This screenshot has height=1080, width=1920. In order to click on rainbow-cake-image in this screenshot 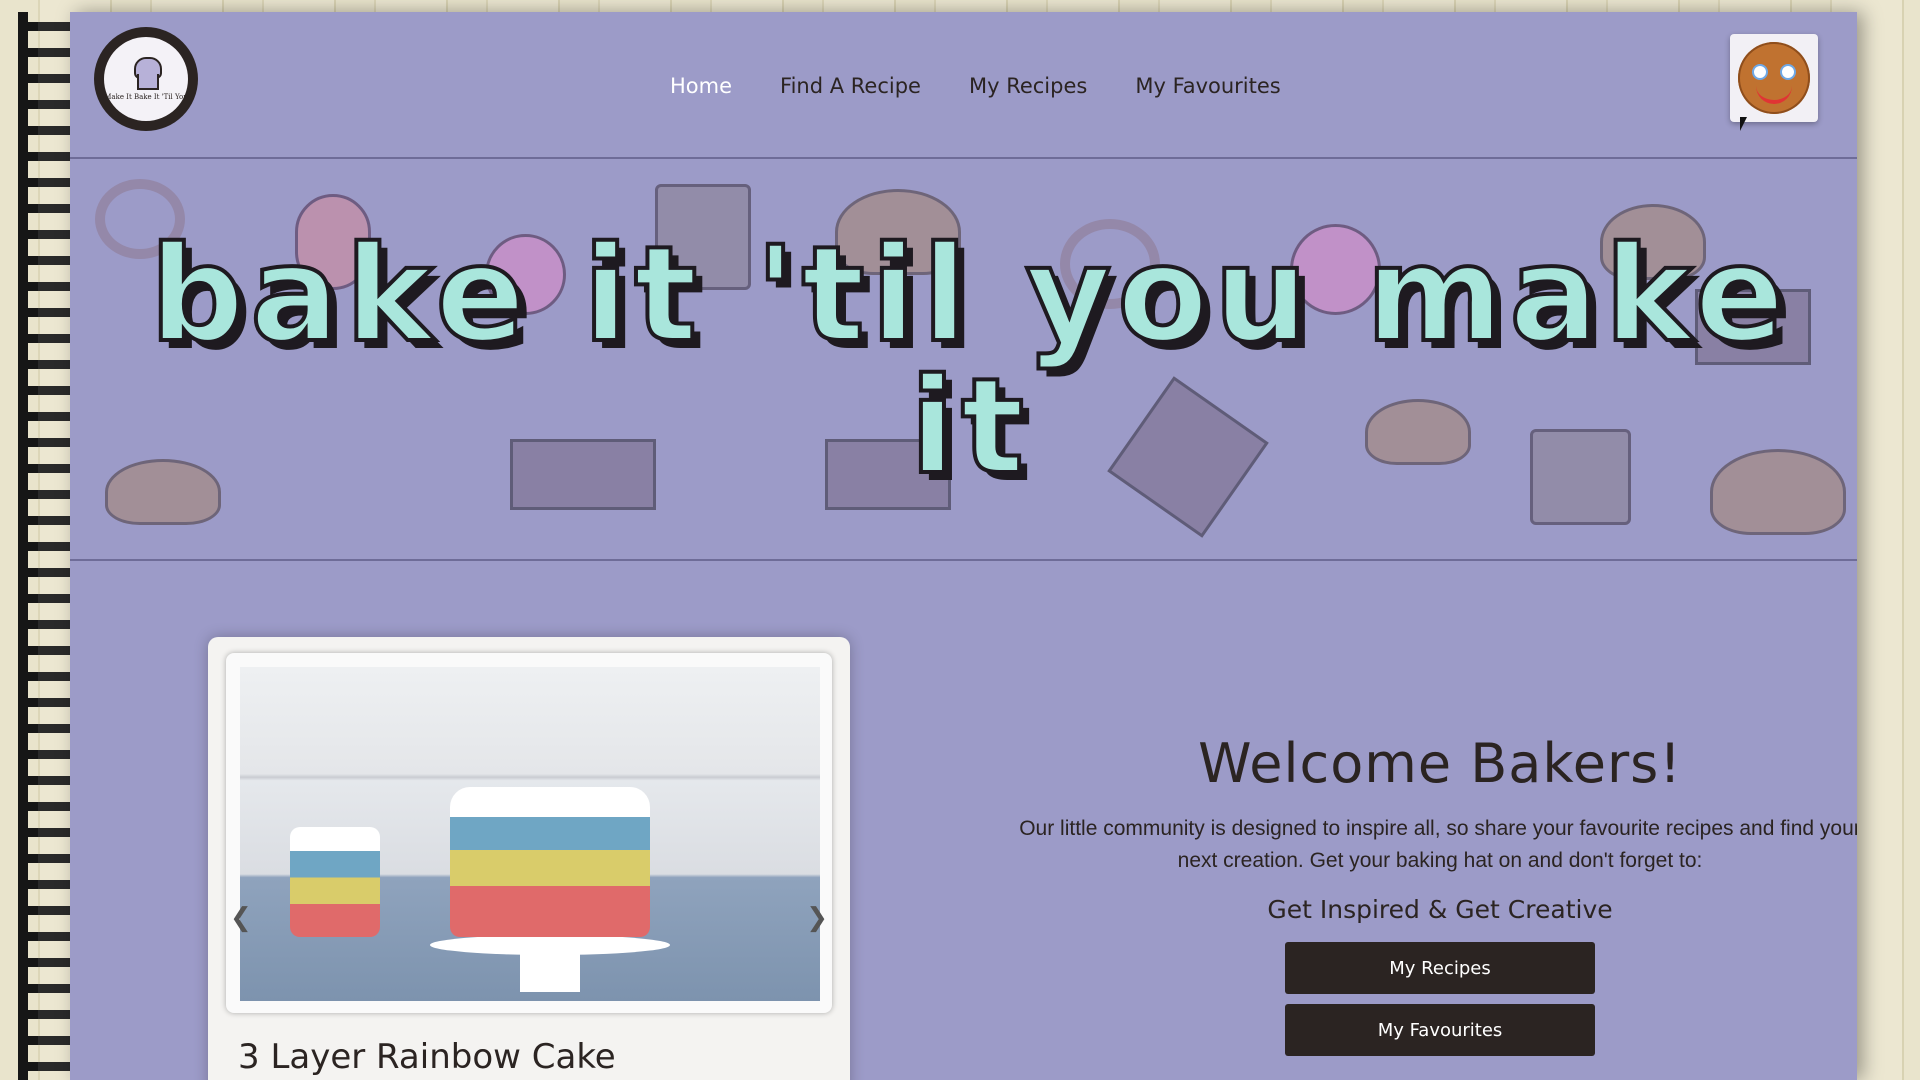, I will do `click(550, 862)`.